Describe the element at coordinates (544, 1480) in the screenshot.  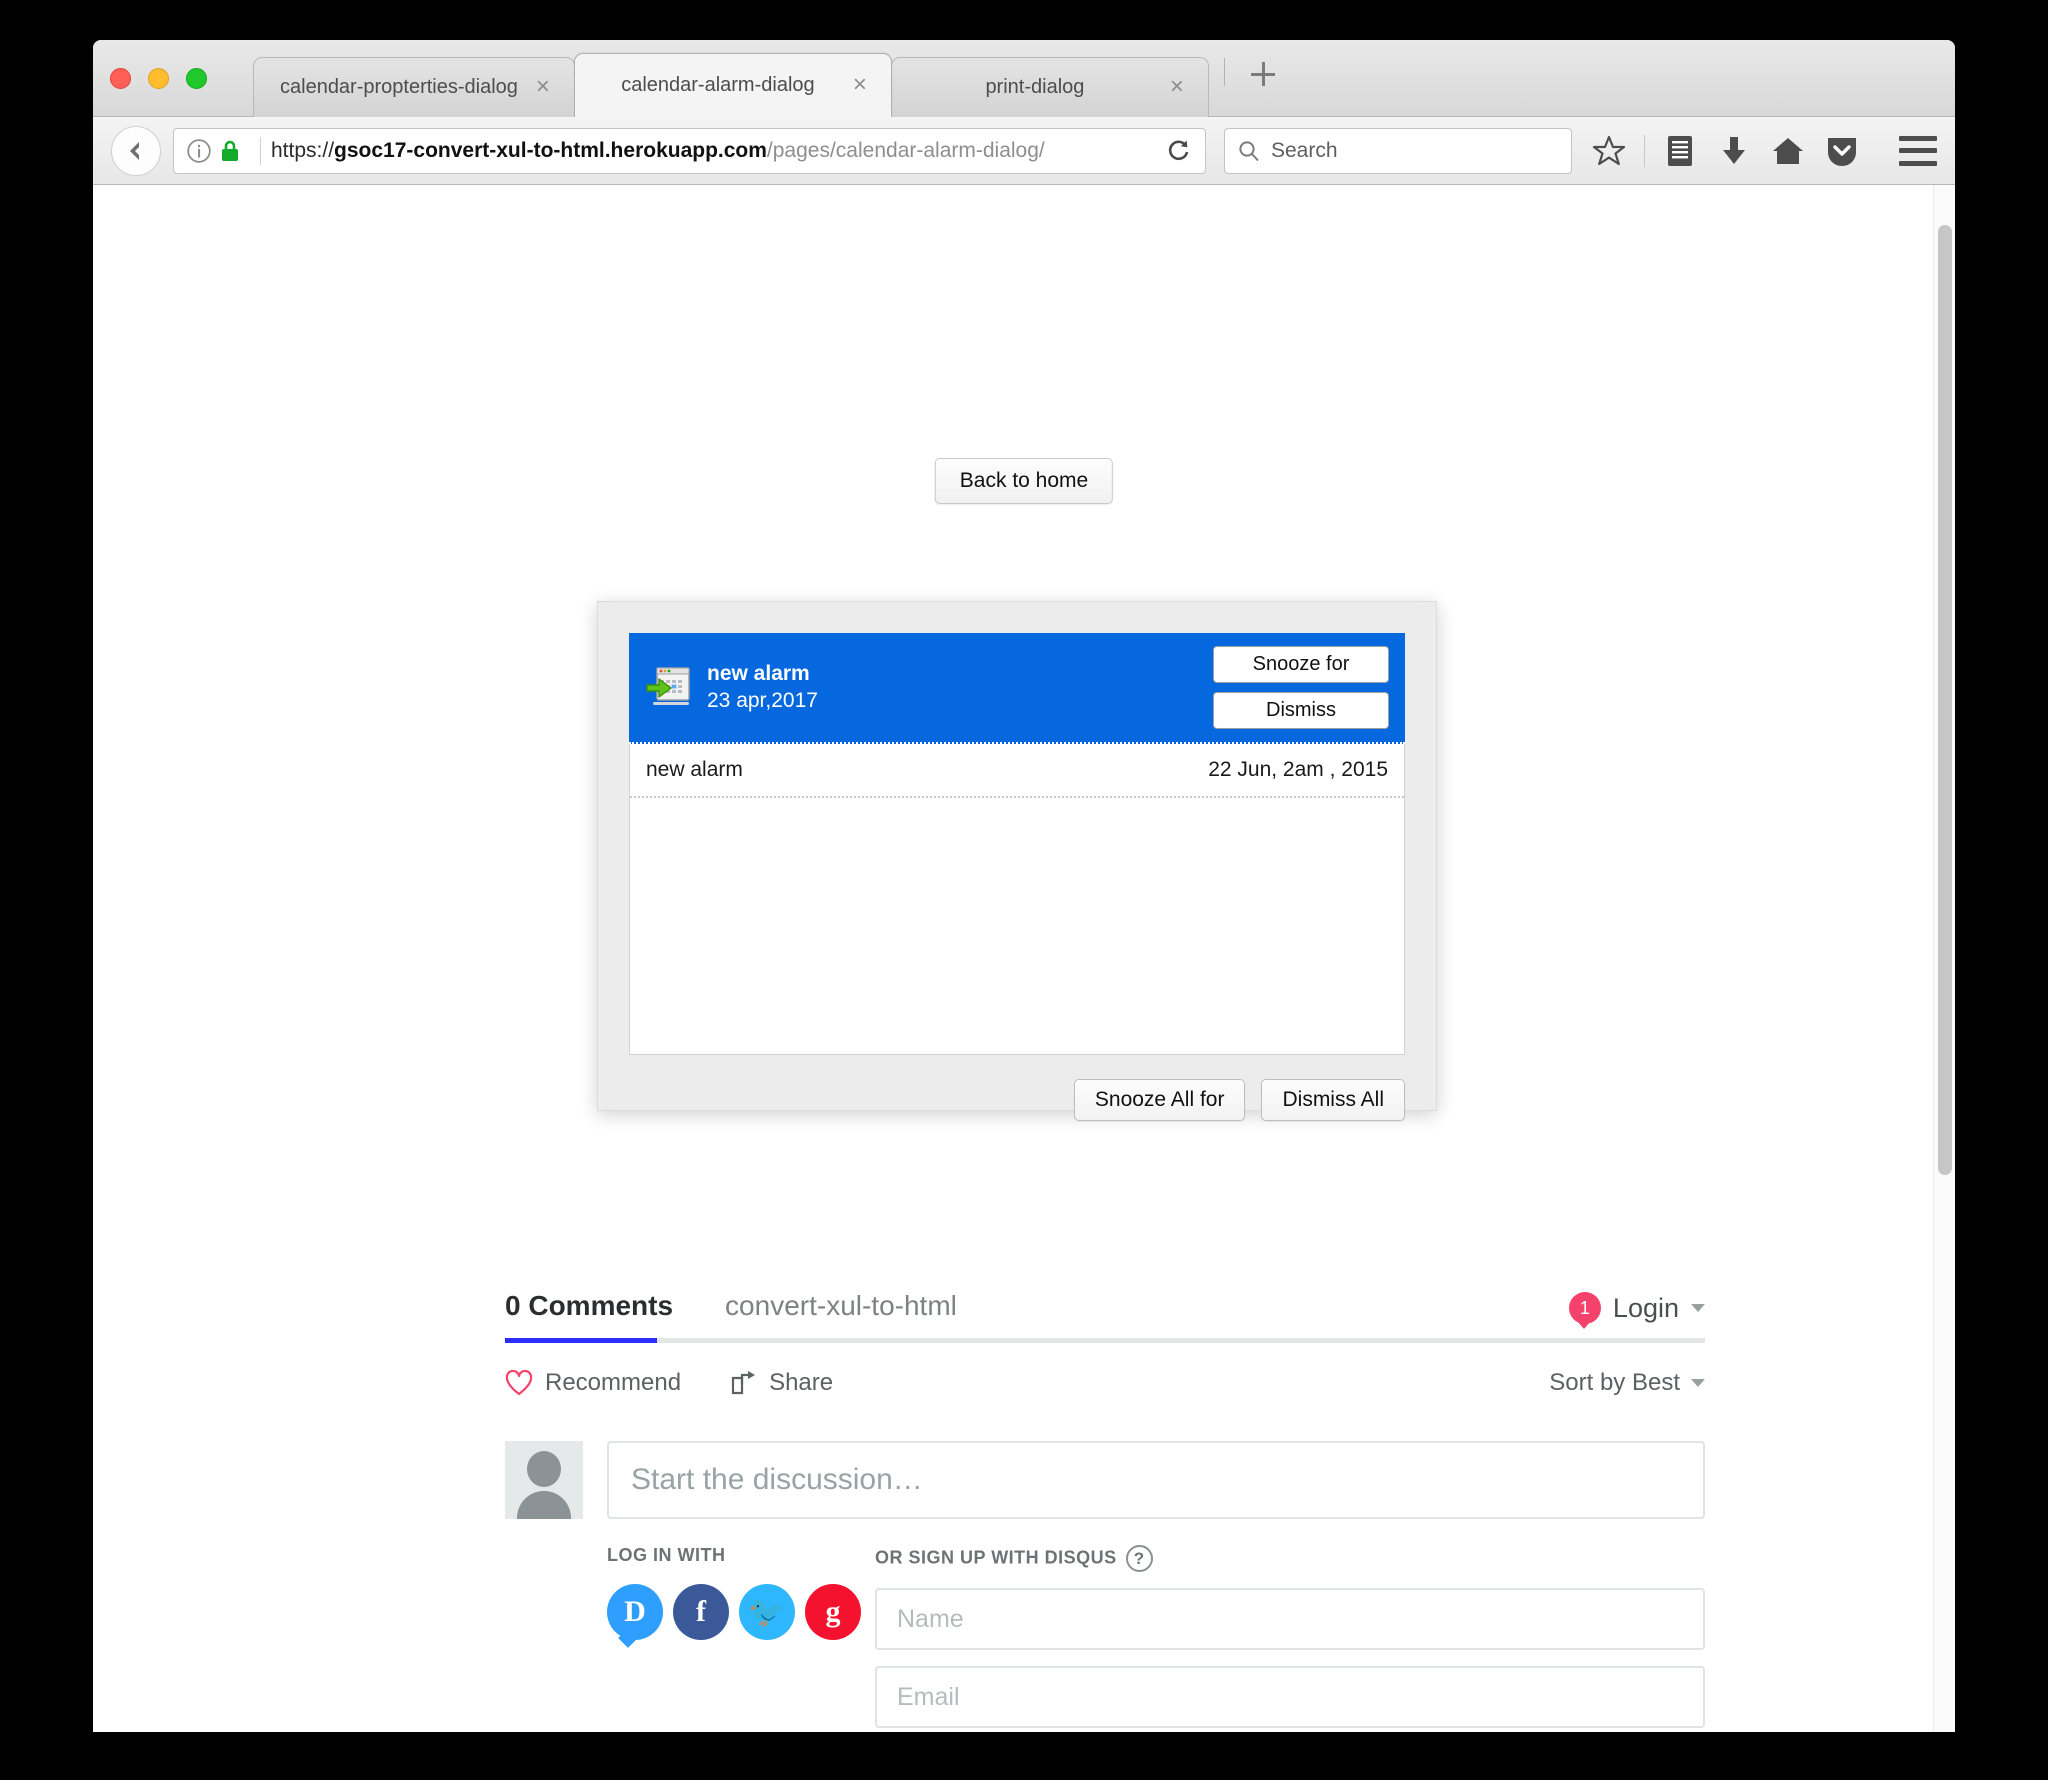
I see `avatar` at that location.